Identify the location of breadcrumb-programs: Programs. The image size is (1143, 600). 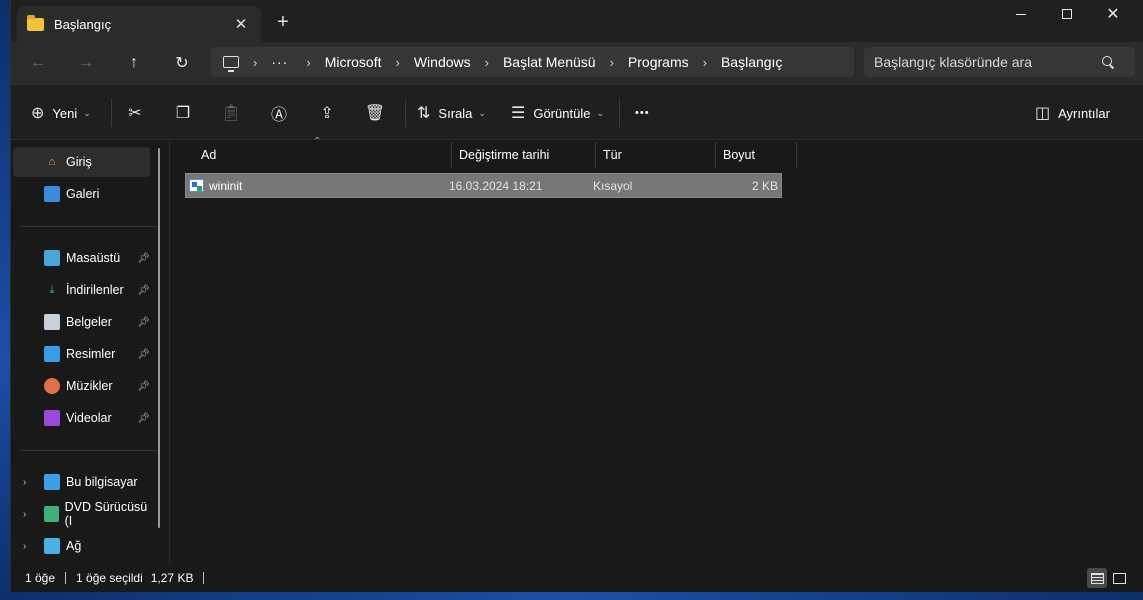
(658, 62).